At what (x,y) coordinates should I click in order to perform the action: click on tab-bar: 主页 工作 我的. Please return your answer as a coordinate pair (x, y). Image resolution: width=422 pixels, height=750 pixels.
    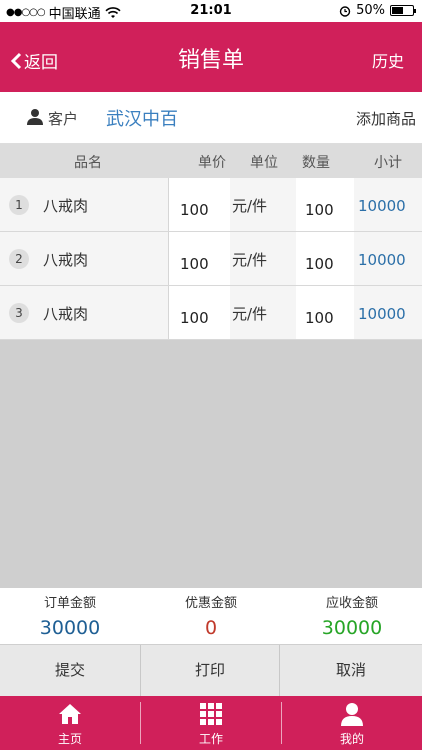
    Looking at the image, I should click on (211, 723).